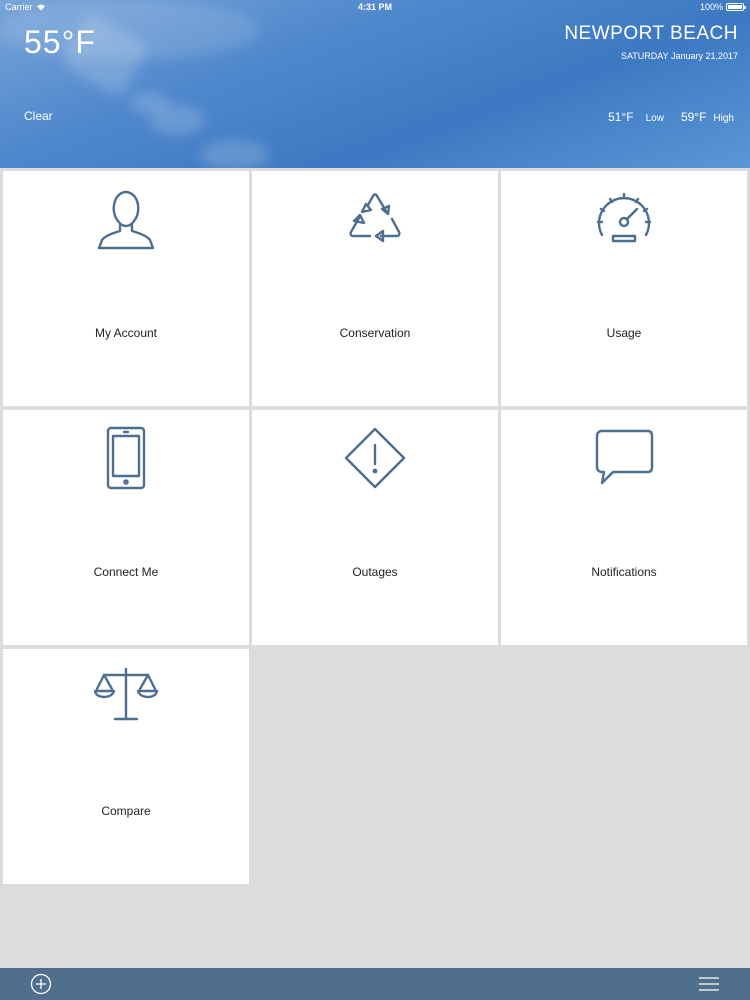 This screenshot has height=1000, width=750. I want to click on low-temp-label: Low, so click(654, 118).